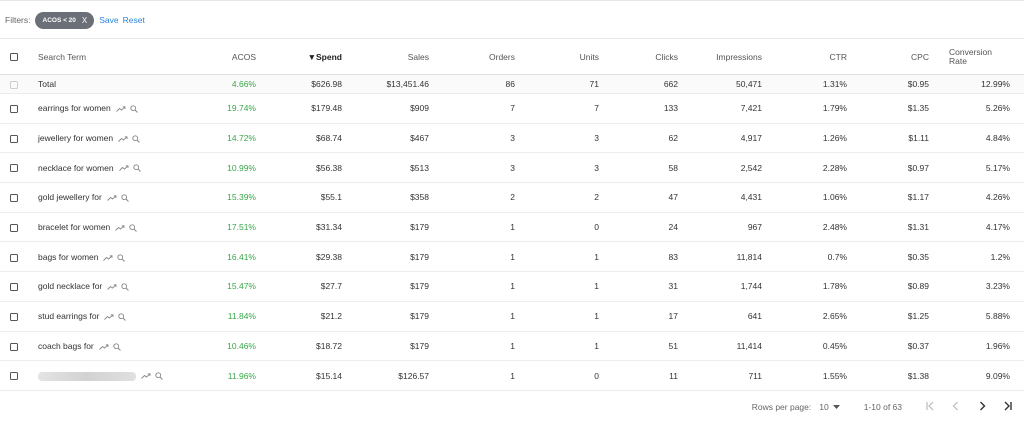 The image size is (1024, 422). I want to click on reset-filter-link: Reset, so click(134, 20).